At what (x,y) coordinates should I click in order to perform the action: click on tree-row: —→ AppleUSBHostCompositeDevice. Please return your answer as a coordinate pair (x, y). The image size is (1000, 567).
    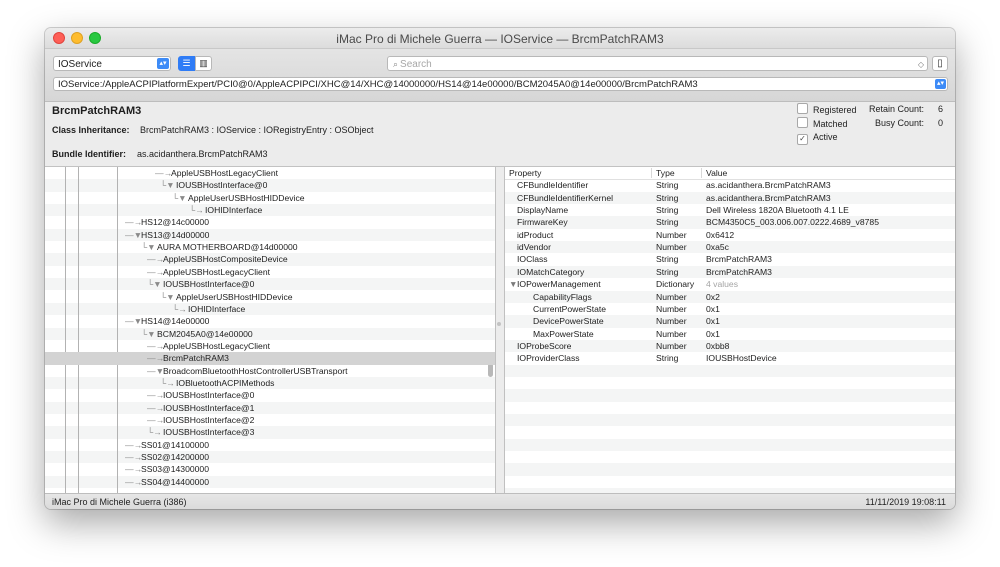
    Looking at the image, I should click on (270, 259).